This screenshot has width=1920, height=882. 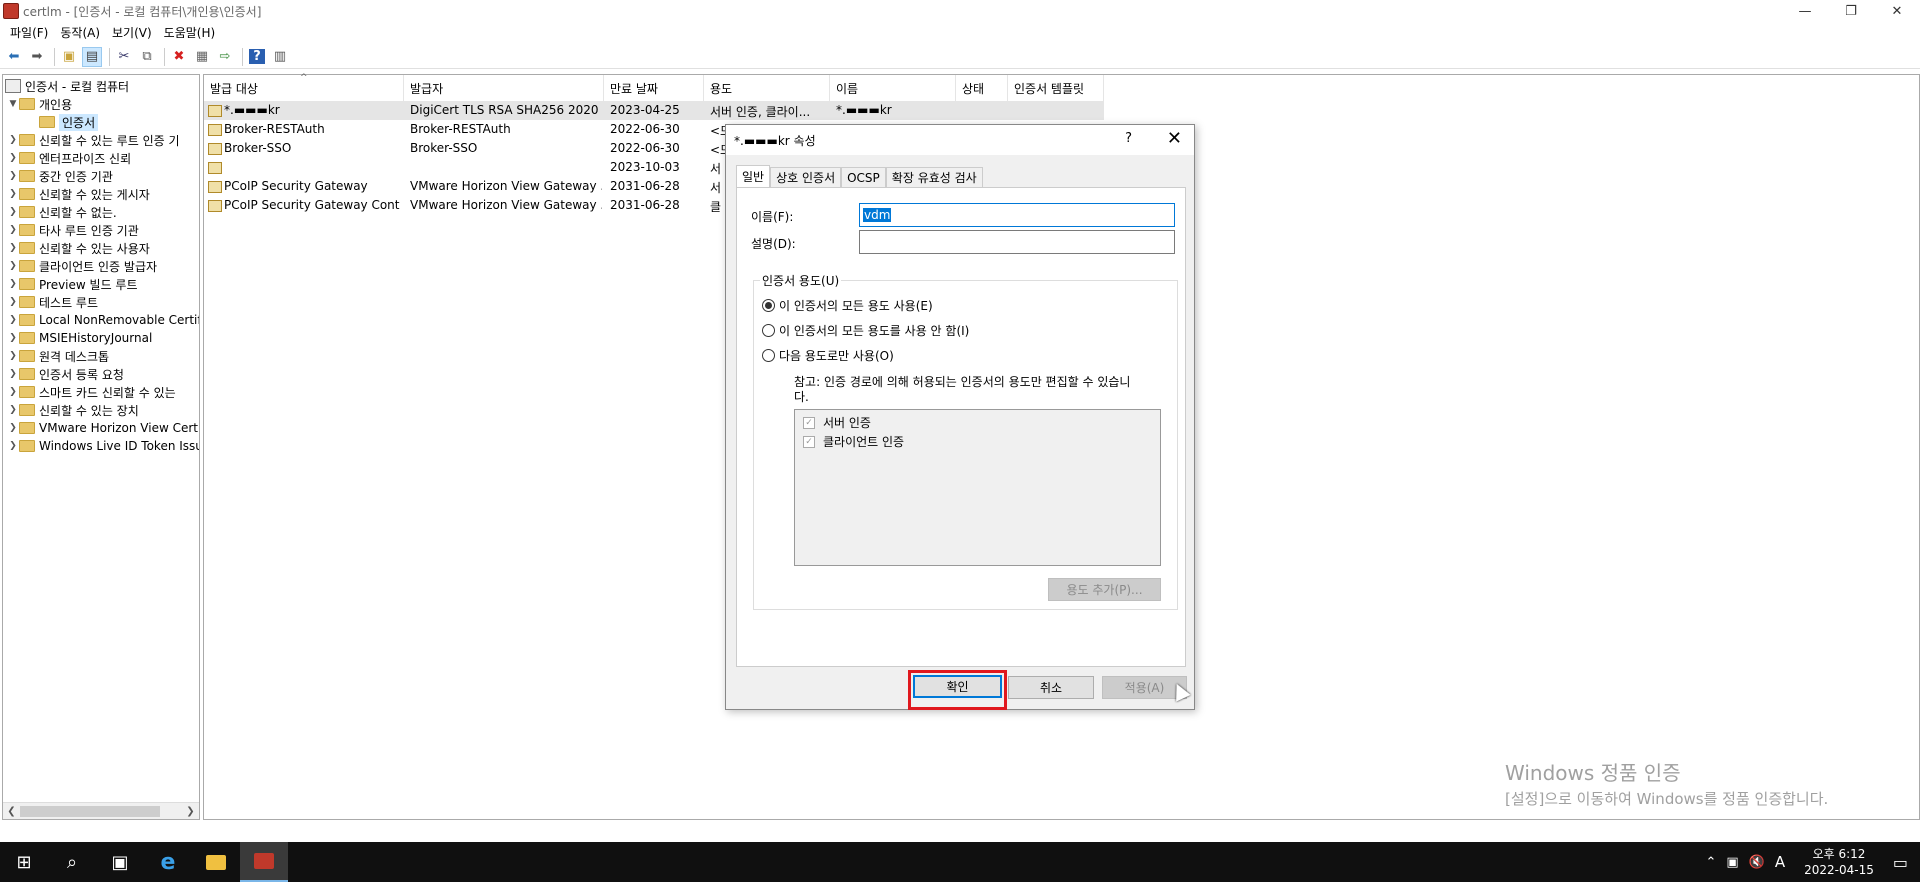 What do you see at coordinates (103, 428) in the screenshot?
I see `tree-item: ❯ VMware Horizon View Certif` at bounding box center [103, 428].